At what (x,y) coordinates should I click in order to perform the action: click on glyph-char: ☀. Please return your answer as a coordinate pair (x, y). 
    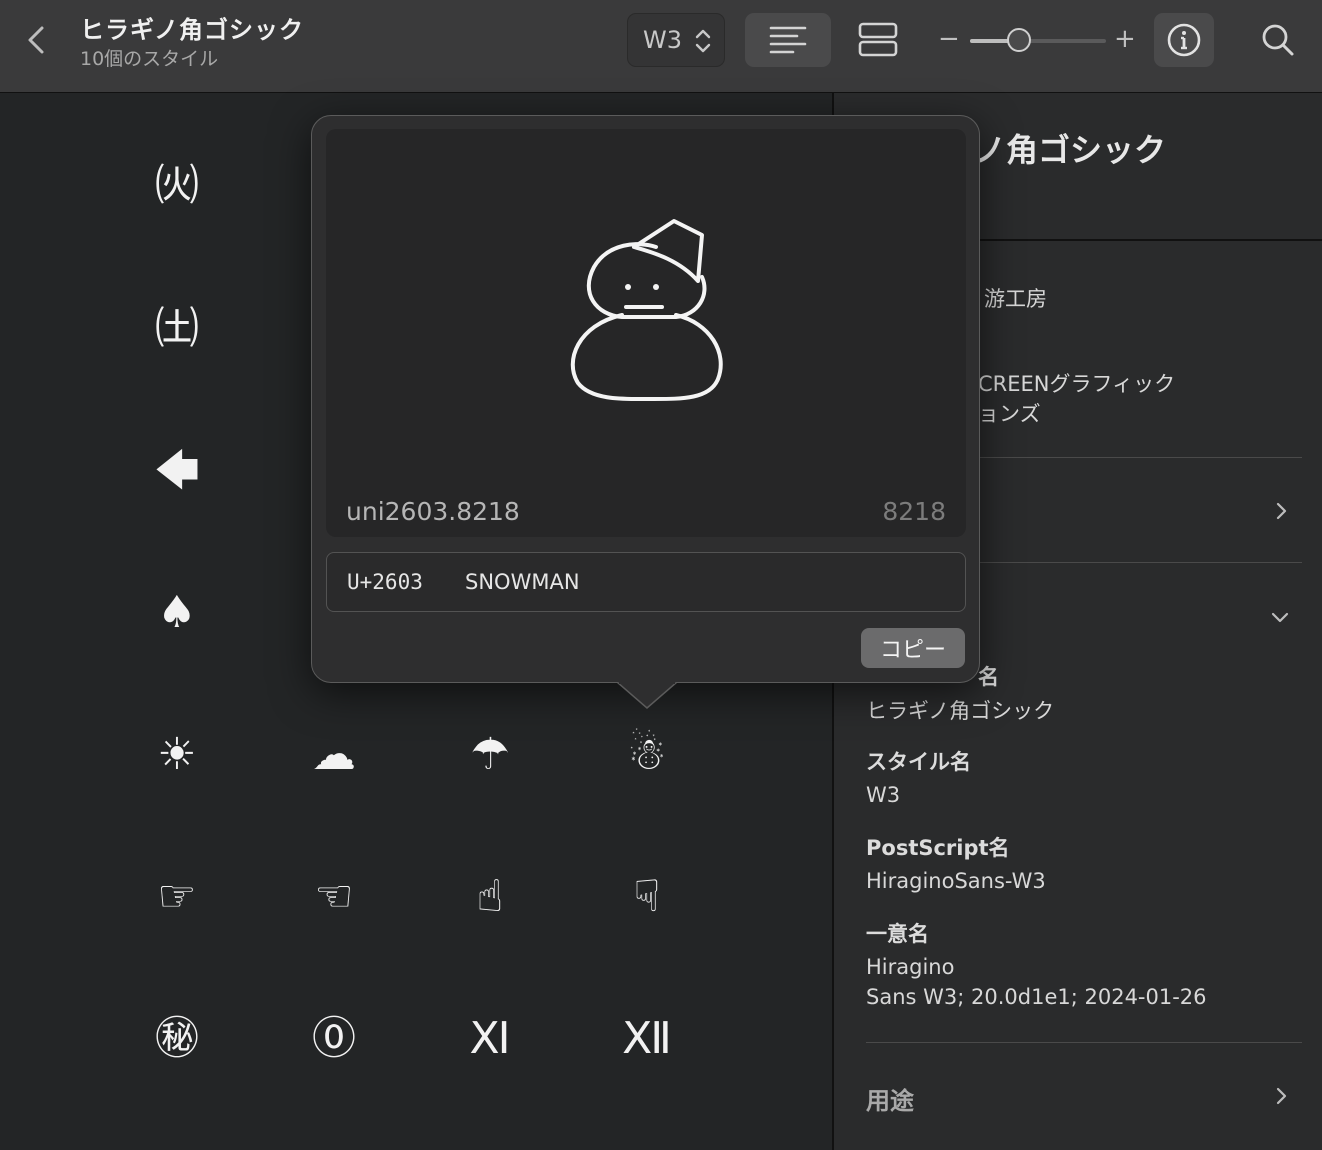
    Looking at the image, I should click on (177, 754).